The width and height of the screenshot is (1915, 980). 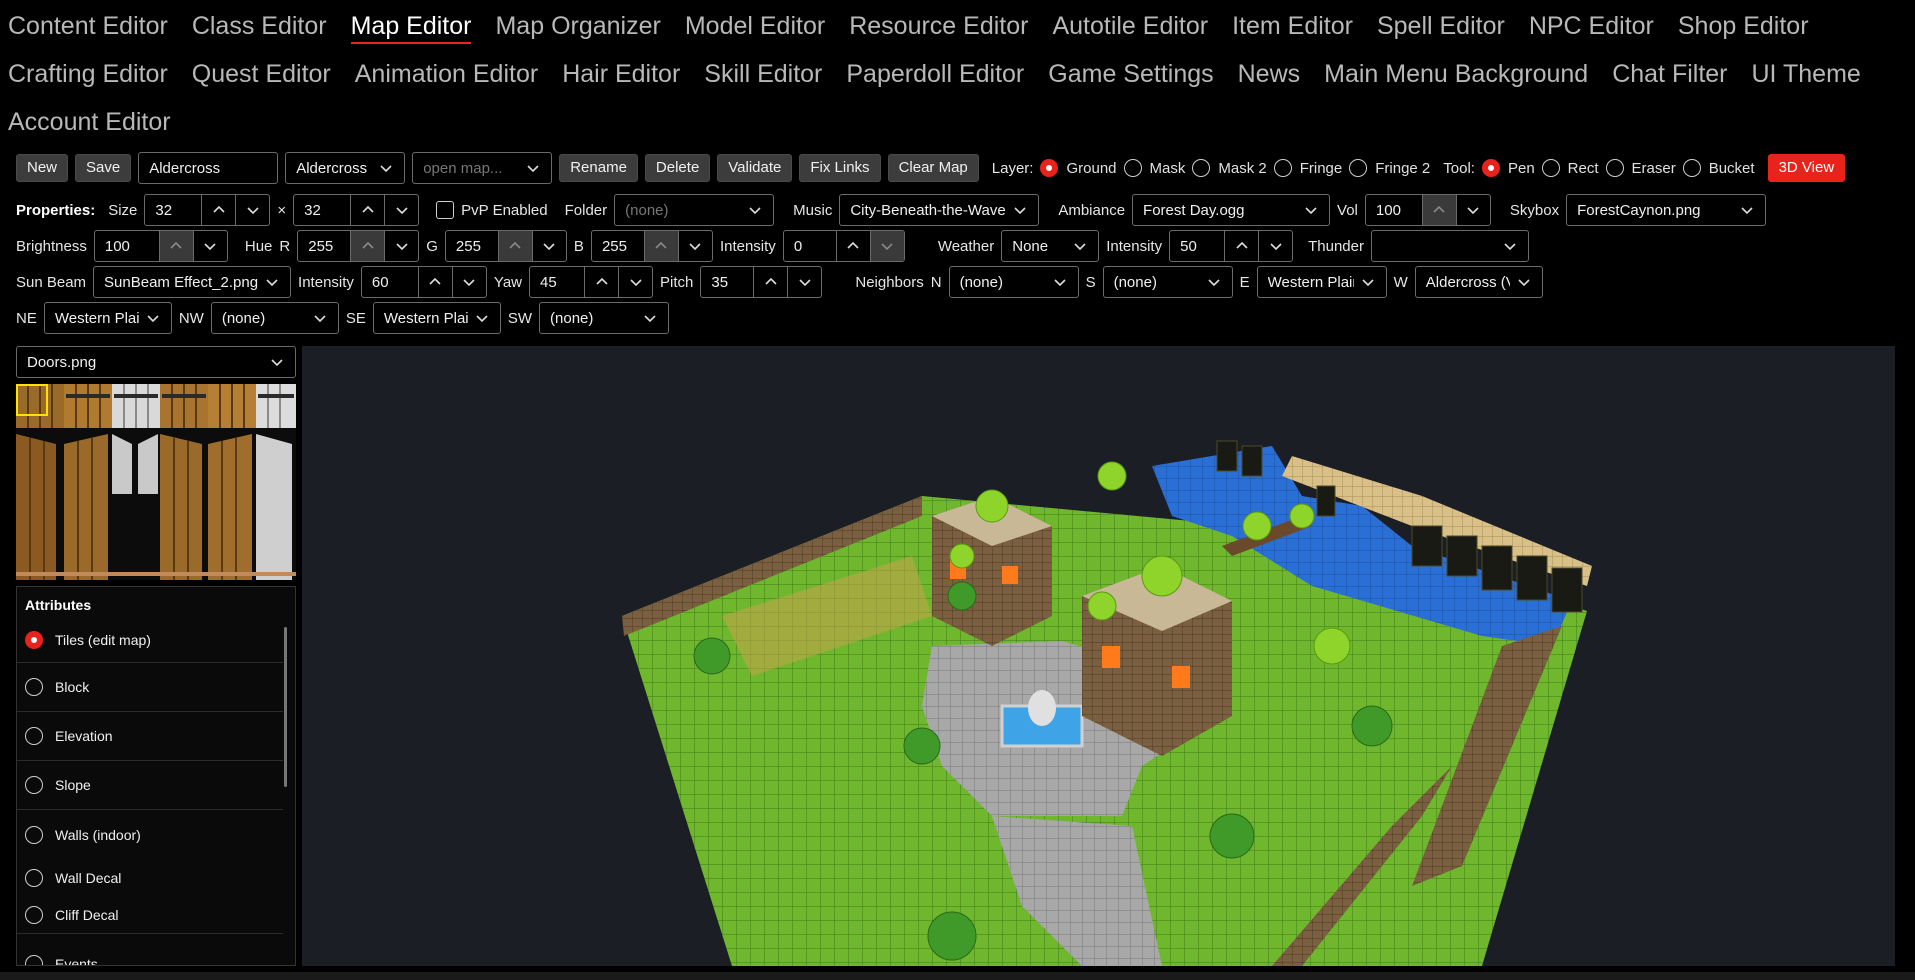 What do you see at coordinates (1449, 246) in the screenshot?
I see `thunder-select` at bounding box center [1449, 246].